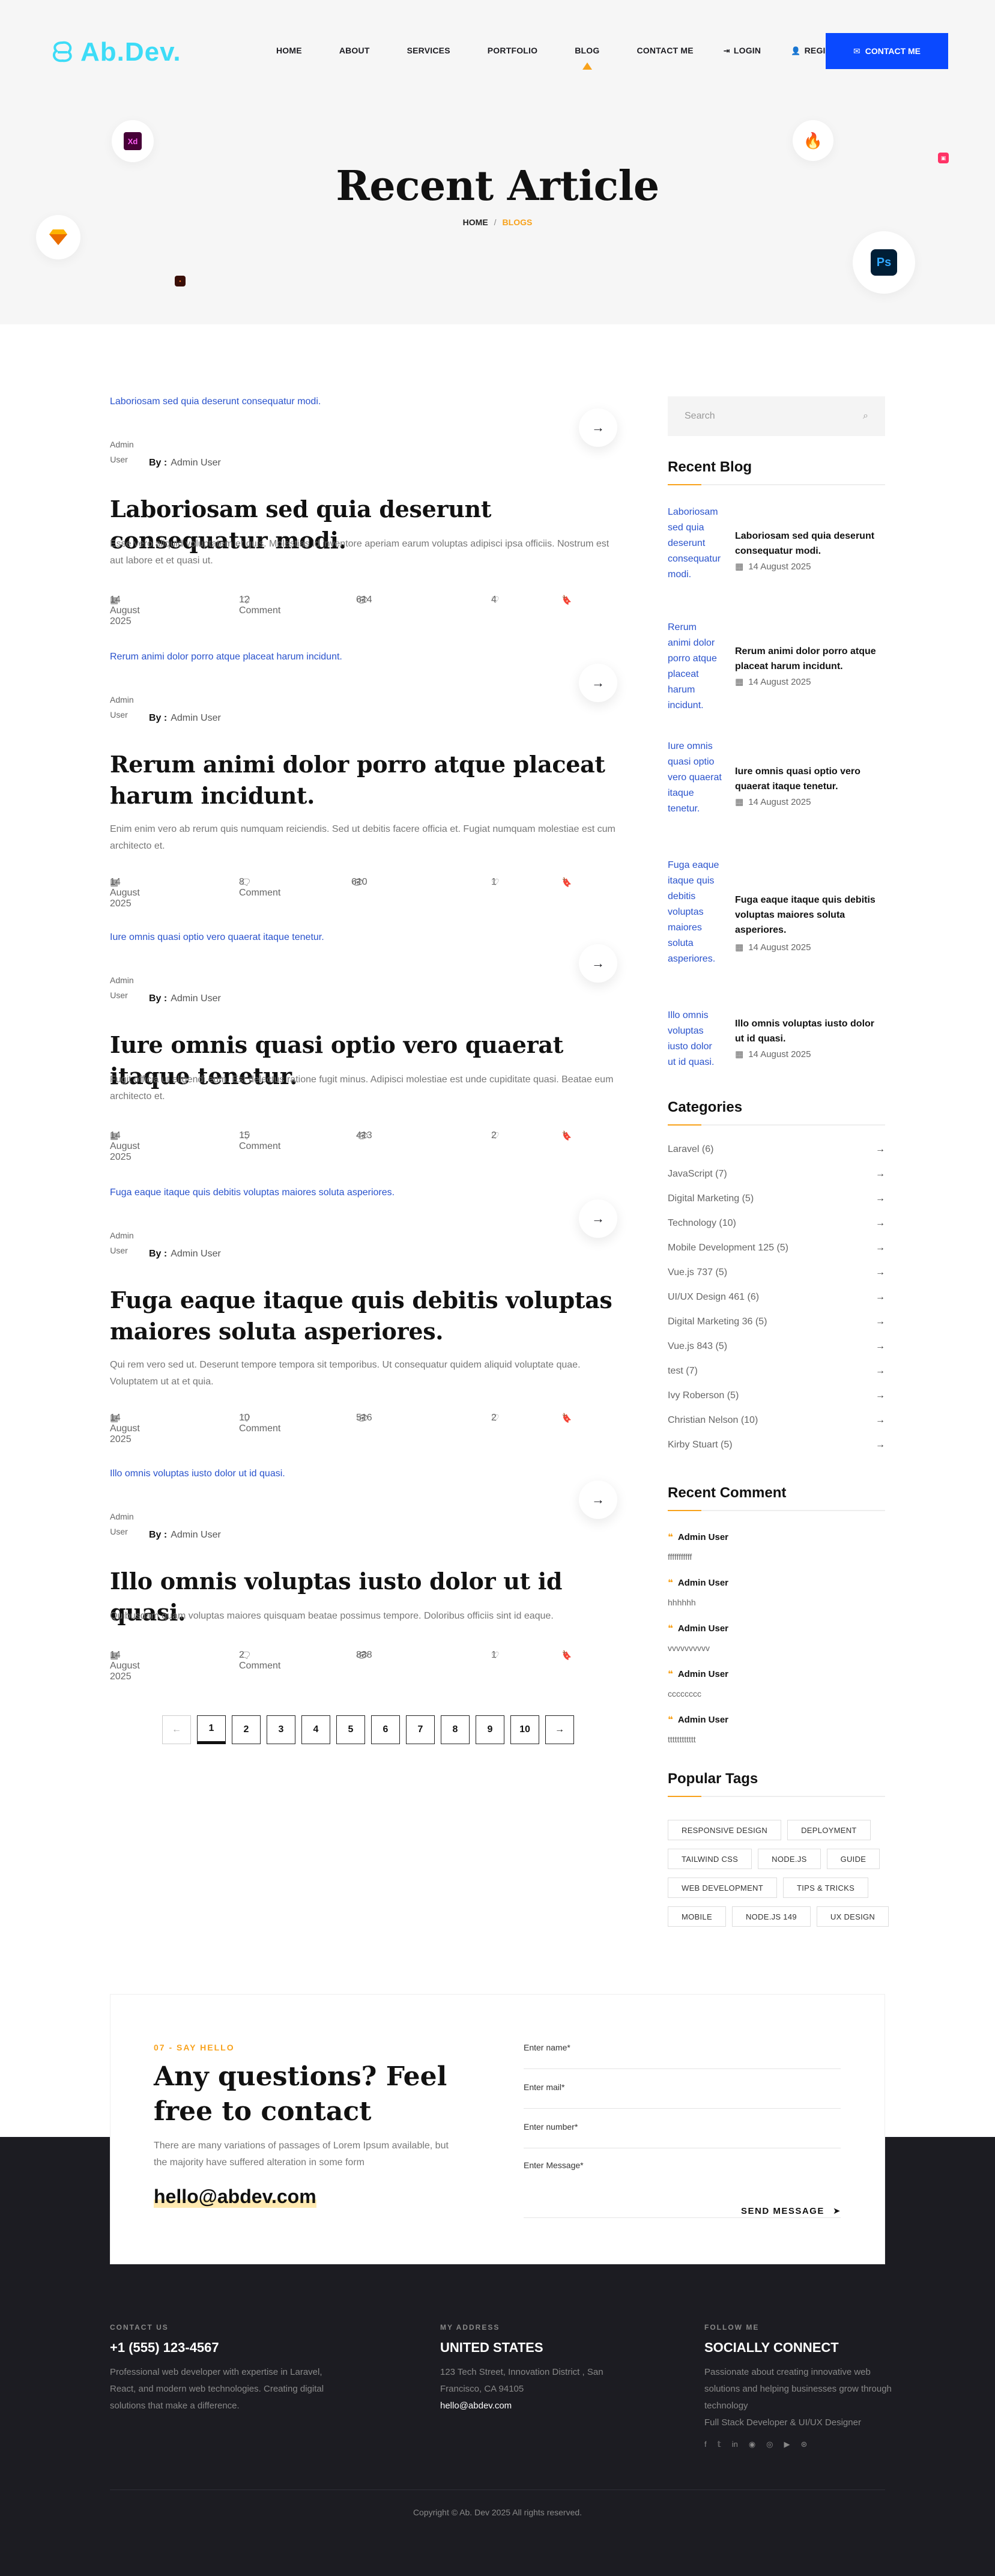 Image resolution: width=995 pixels, height=2576 pixels. I want to click on instagram-icon: ◎, so click(770, 2444).